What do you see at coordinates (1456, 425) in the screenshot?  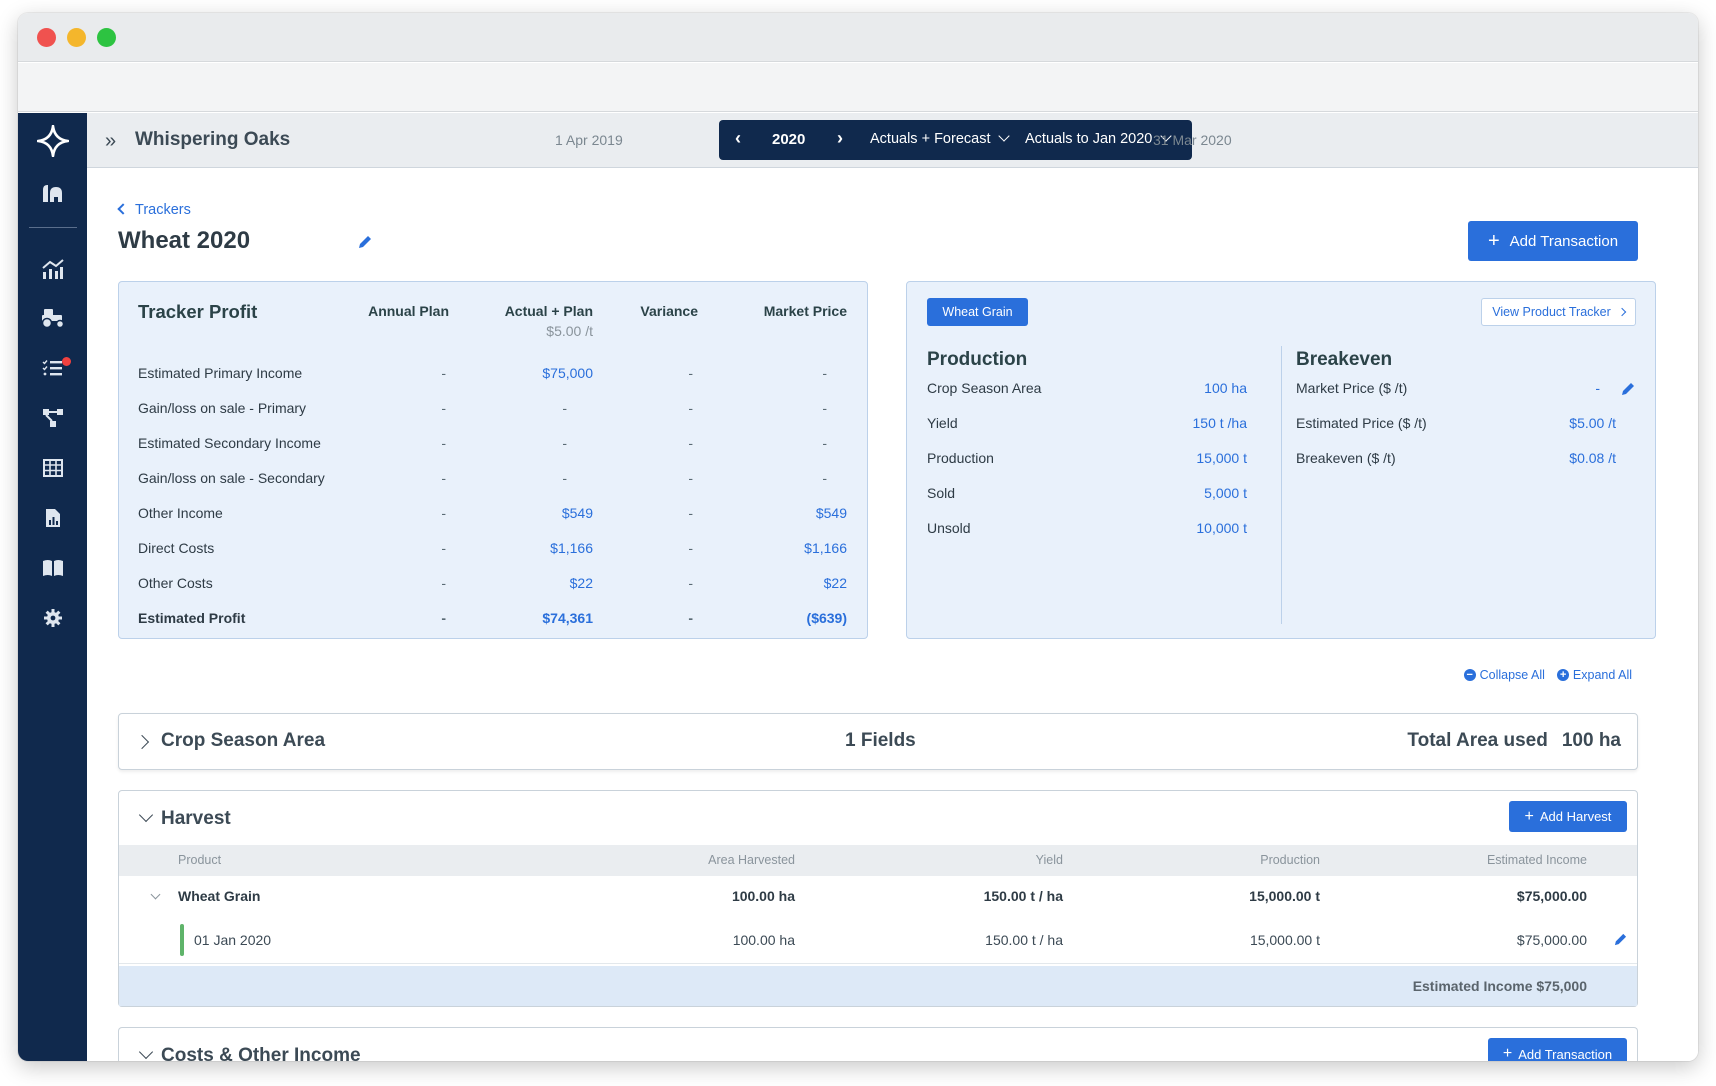 I see `breakeven-row: Estimated Price ($ /t) $5.00 /t` at bounding box center [1456, 425].